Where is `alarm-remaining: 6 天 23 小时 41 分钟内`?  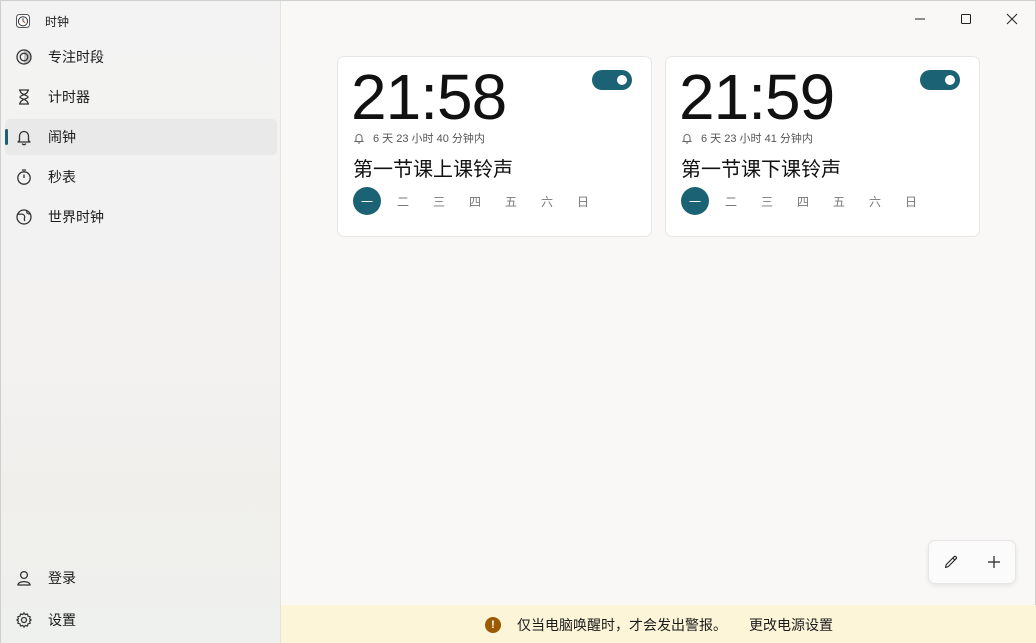
alarm-remaining: 6 天 23 小时 41 分钟内 is located at coordinates (747, 138).